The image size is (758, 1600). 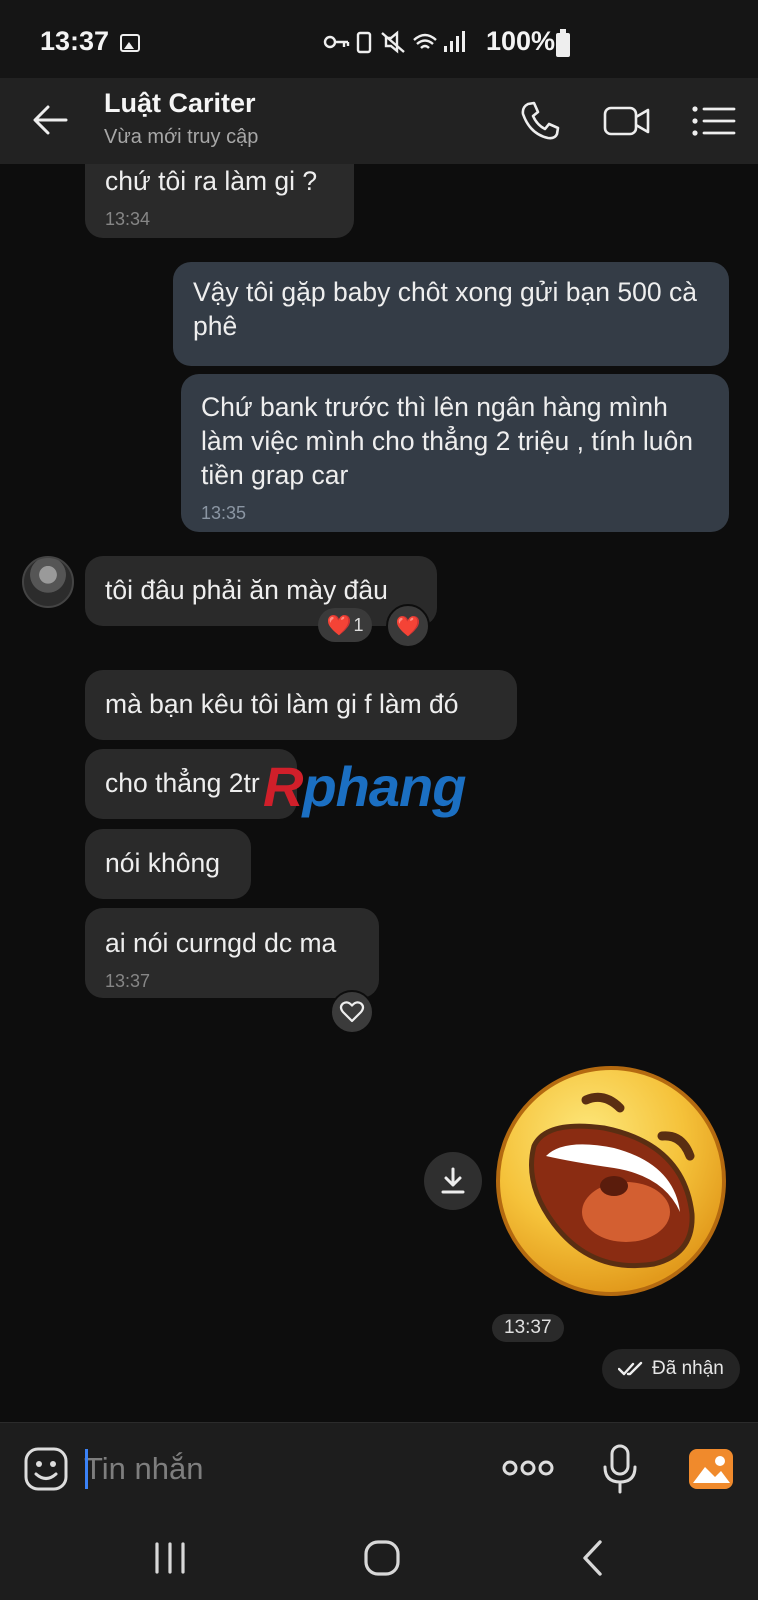 I want to click on heart-outline-icon, so click(x=352, y=1012).